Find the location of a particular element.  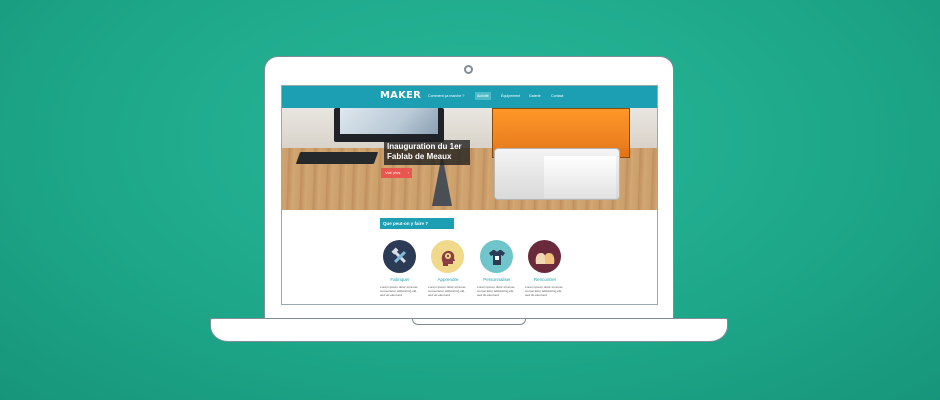

keyboard-image is located at coordinates (337, 158).